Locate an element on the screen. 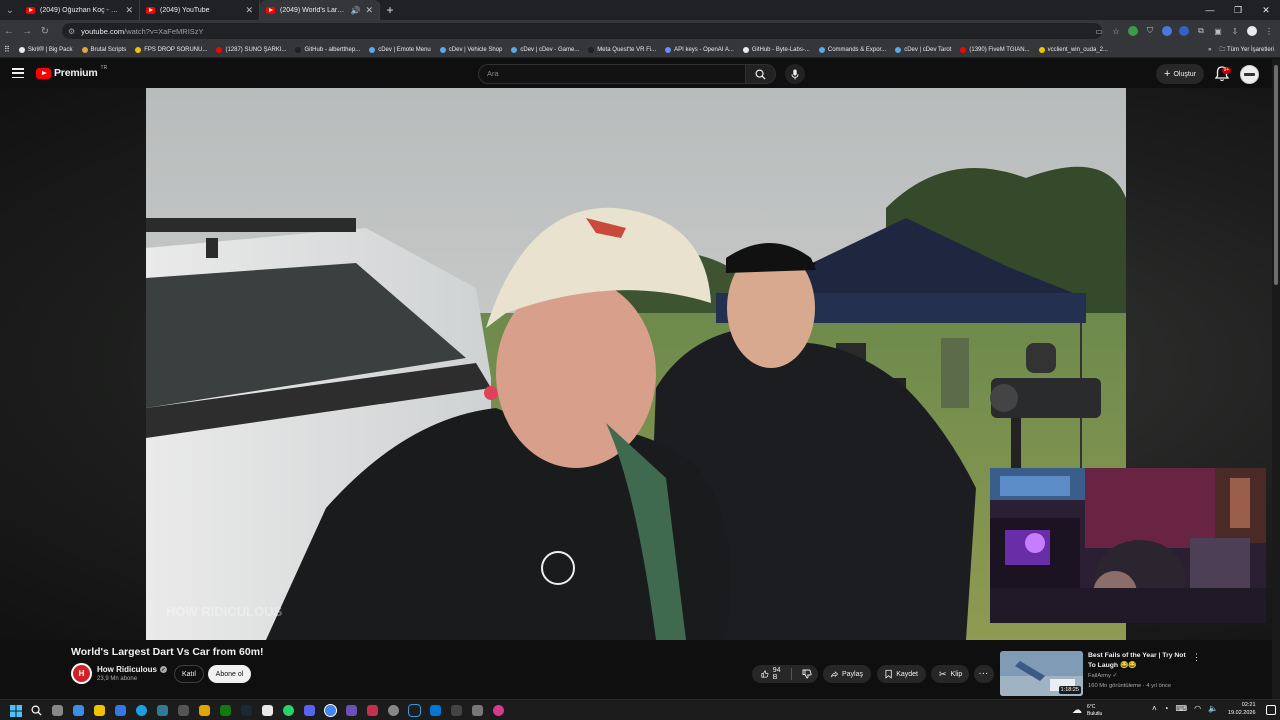 The image size is (1280, 720). app-white-icon is located at coordinates (267, 710).